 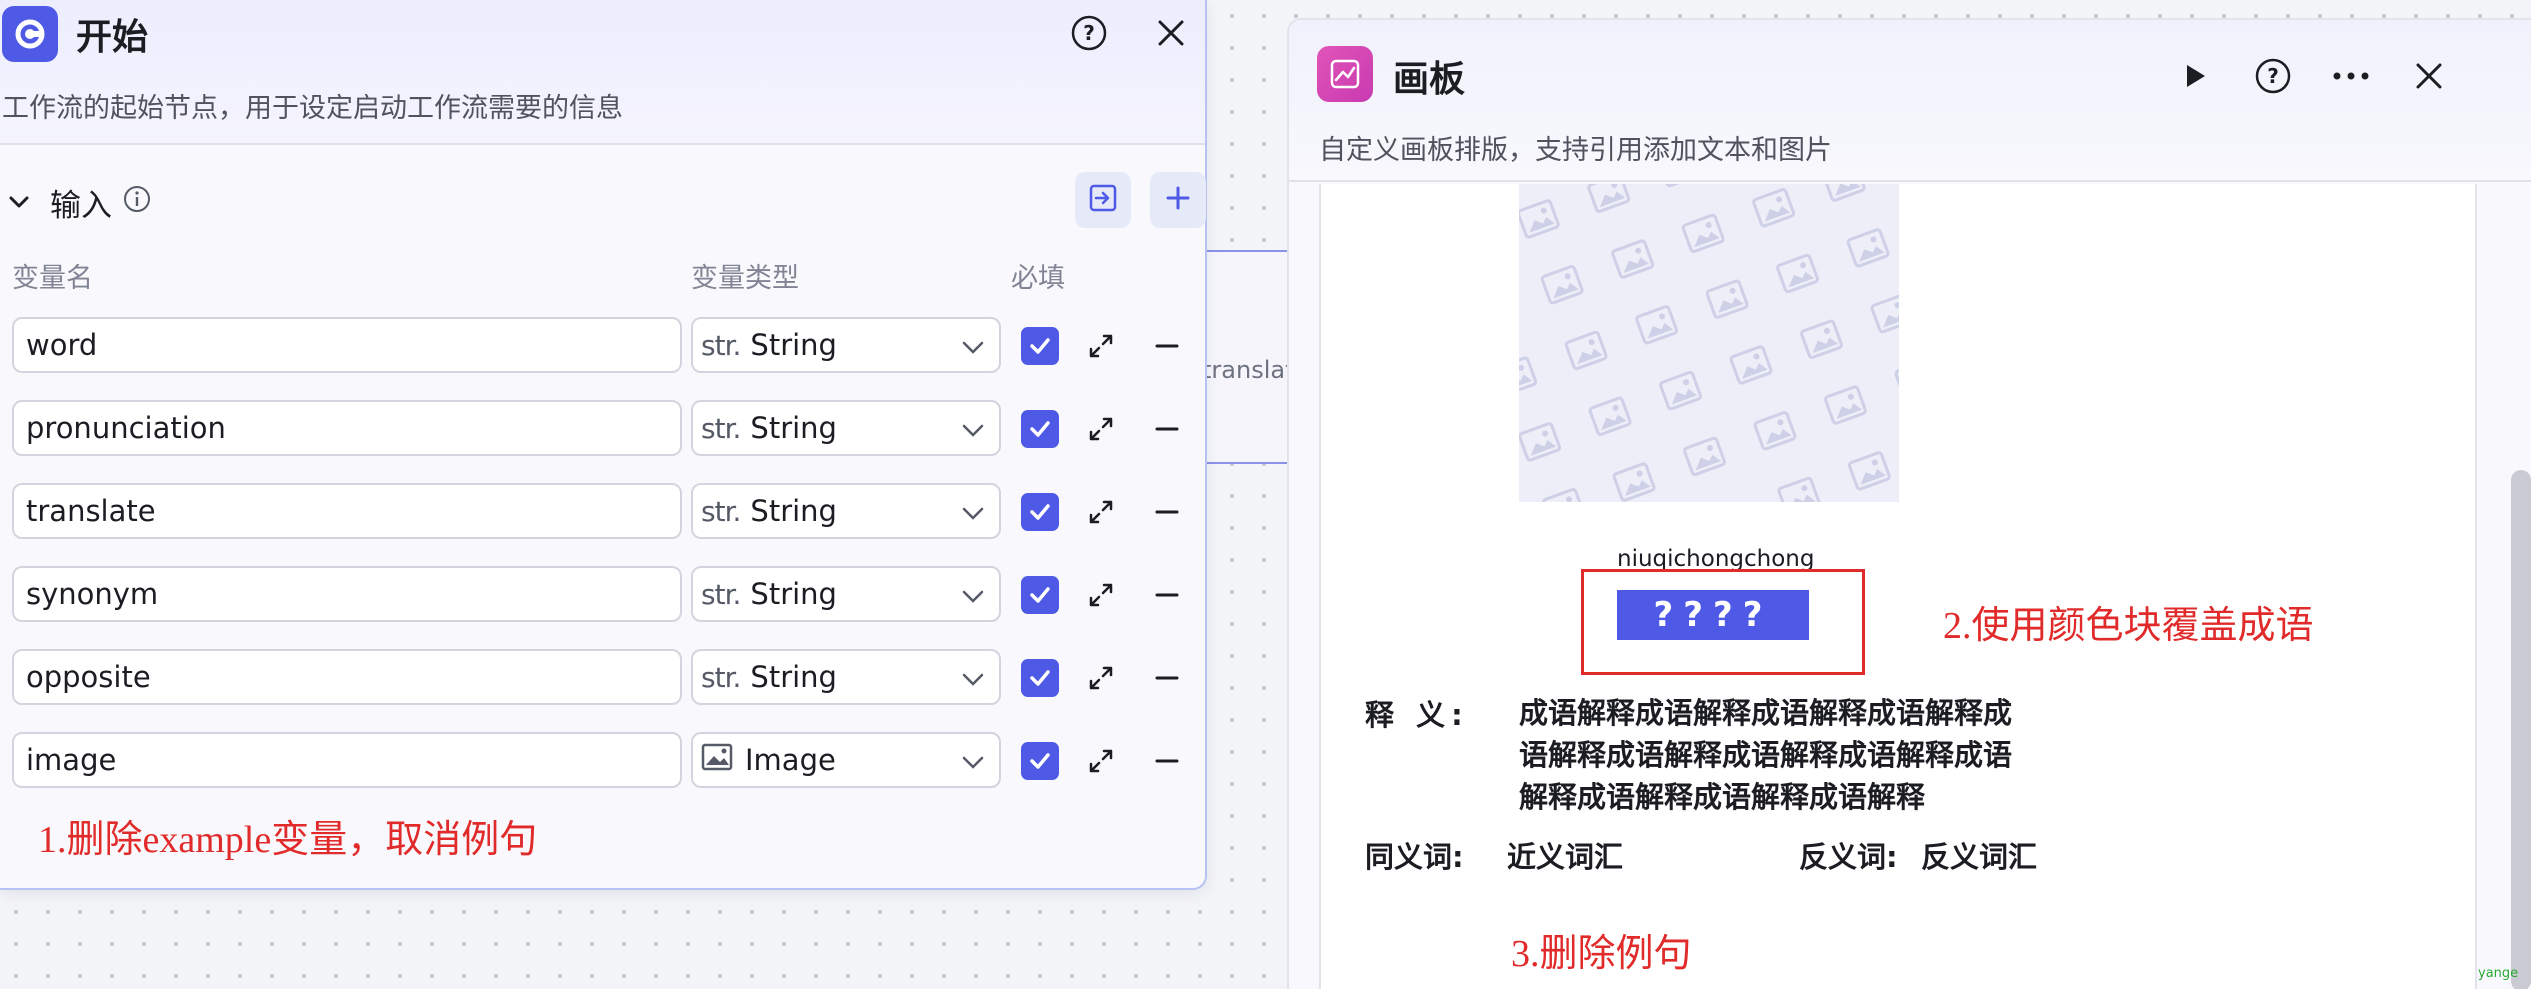 I want to click on image-type-icon, so click(x=717, y=760).